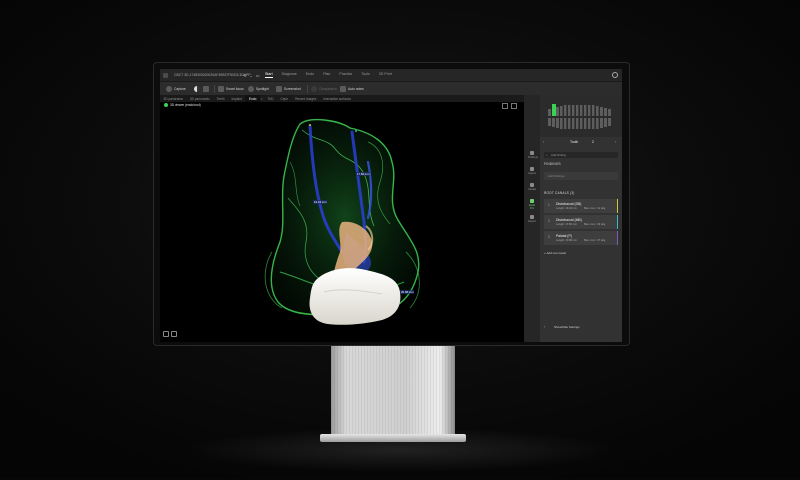 The image size is (800, 480). Describe the element at coordinates (549, 237) in the screenshot. I see `canal-index: 3` at that location.